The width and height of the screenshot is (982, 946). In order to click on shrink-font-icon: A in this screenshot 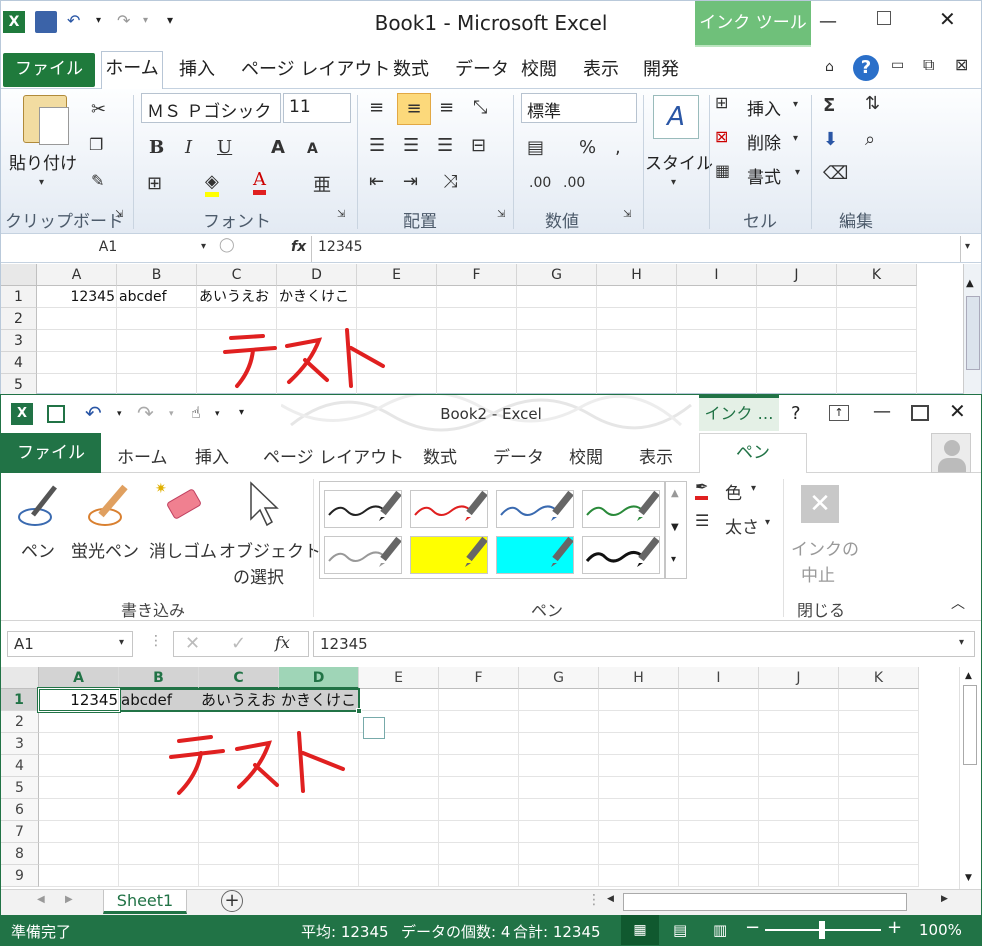, I will do `click(312, 149)`.